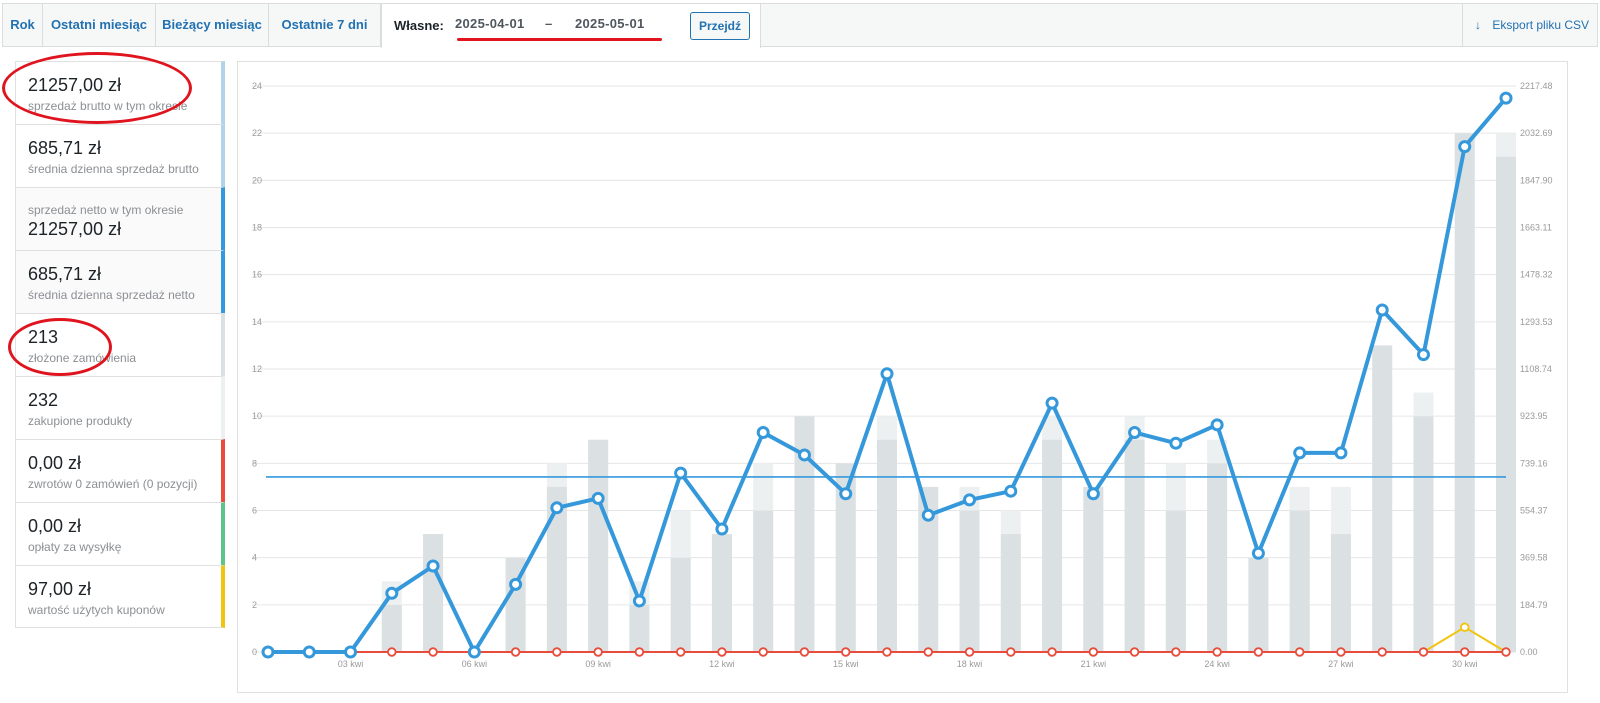 This screenshot has width=1600, height=703. I want to click on legend-amount: 232, so click(43, 400).